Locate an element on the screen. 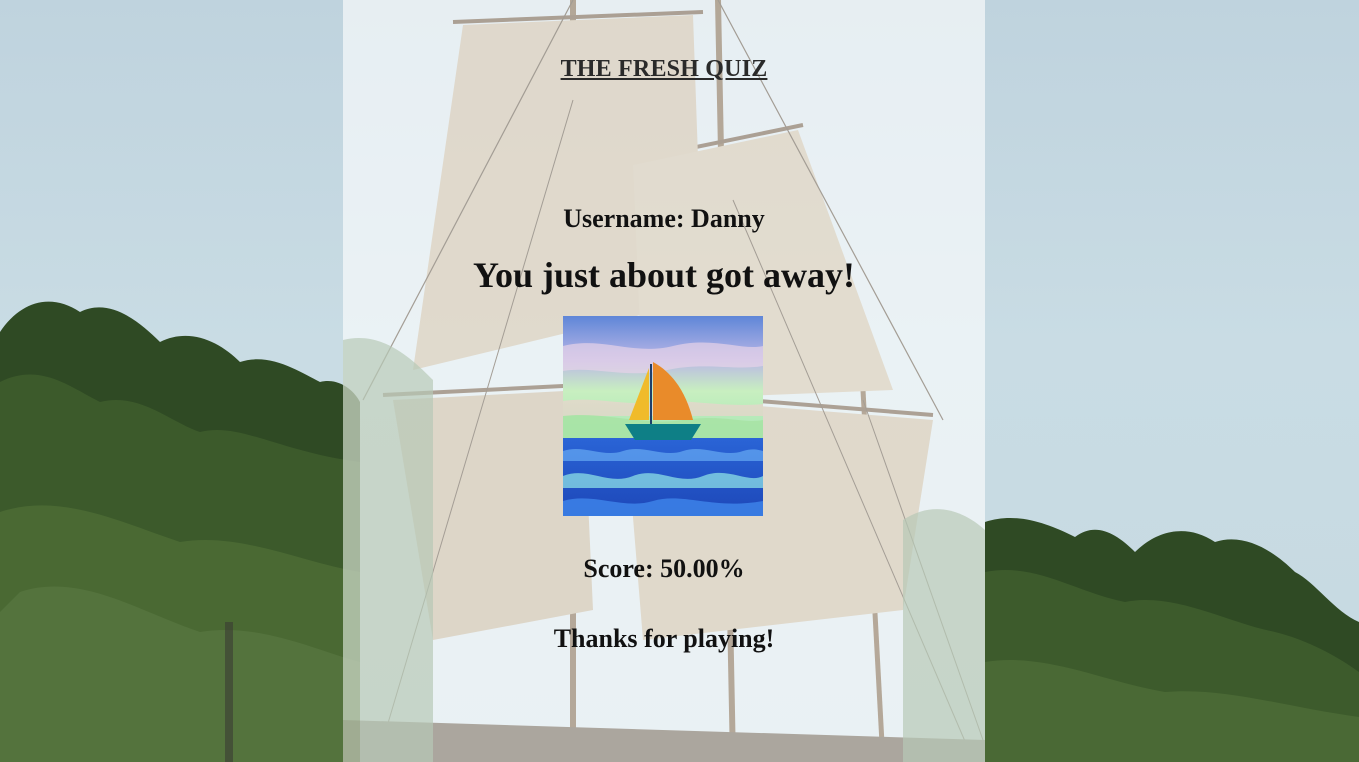  thanks-message: Thanks for playing! is located at coordinates (664, 638).